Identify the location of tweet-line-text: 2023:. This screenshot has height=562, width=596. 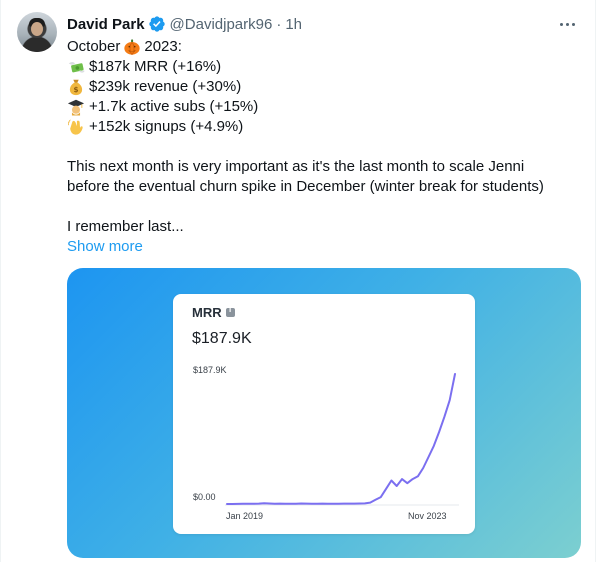
(163, 46).